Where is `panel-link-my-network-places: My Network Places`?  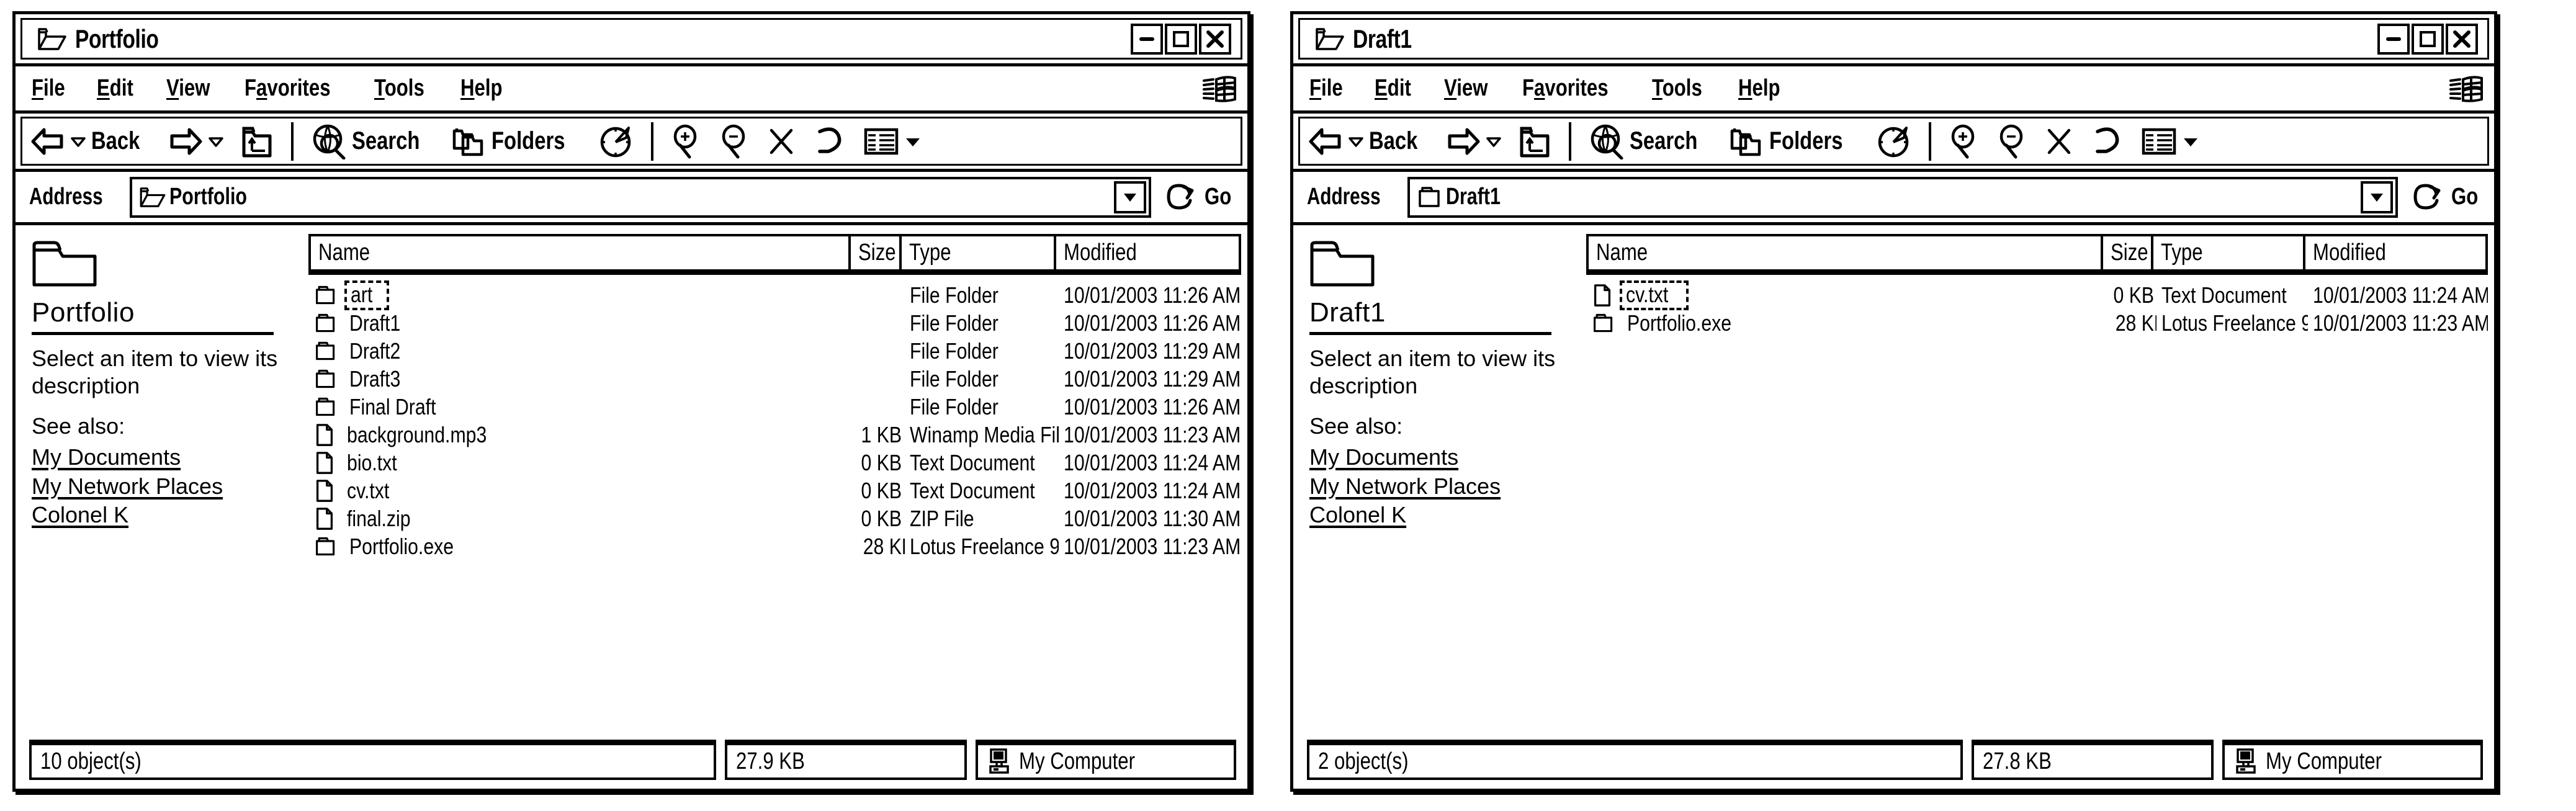 panel-link-my-network-places: My Network Places is located at coordinates (164, 486).